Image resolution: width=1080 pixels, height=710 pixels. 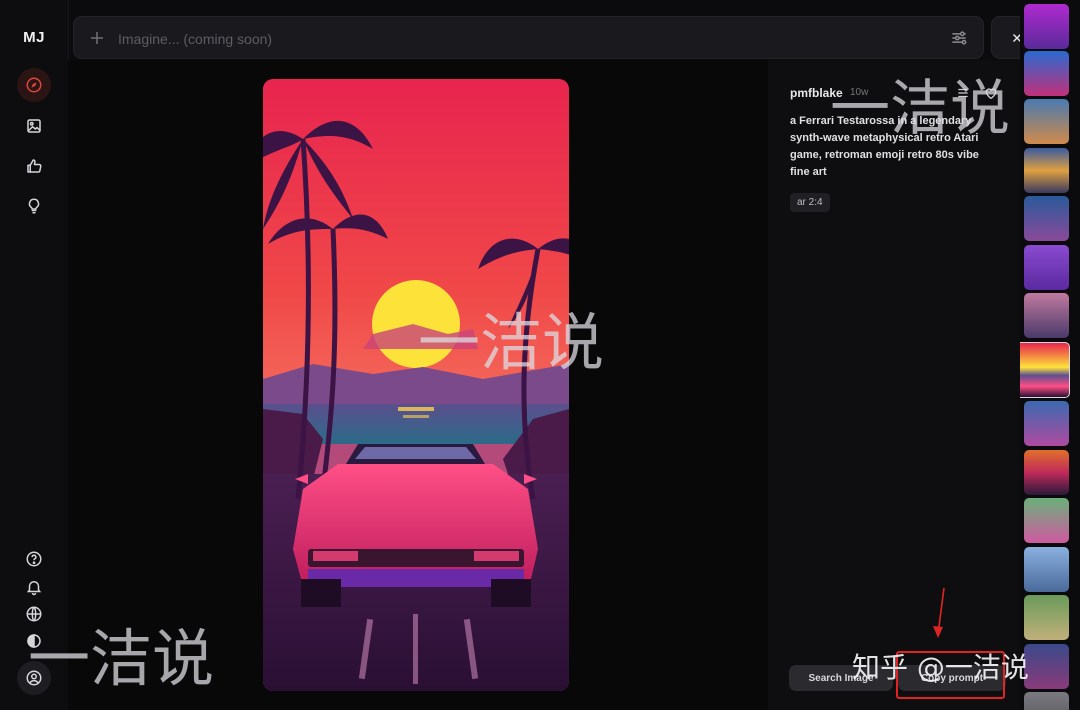 What do you see at coordinates (816, 93) in the screenshot?
I see `author-name: pmfblake` at bounding box center [816, 93].